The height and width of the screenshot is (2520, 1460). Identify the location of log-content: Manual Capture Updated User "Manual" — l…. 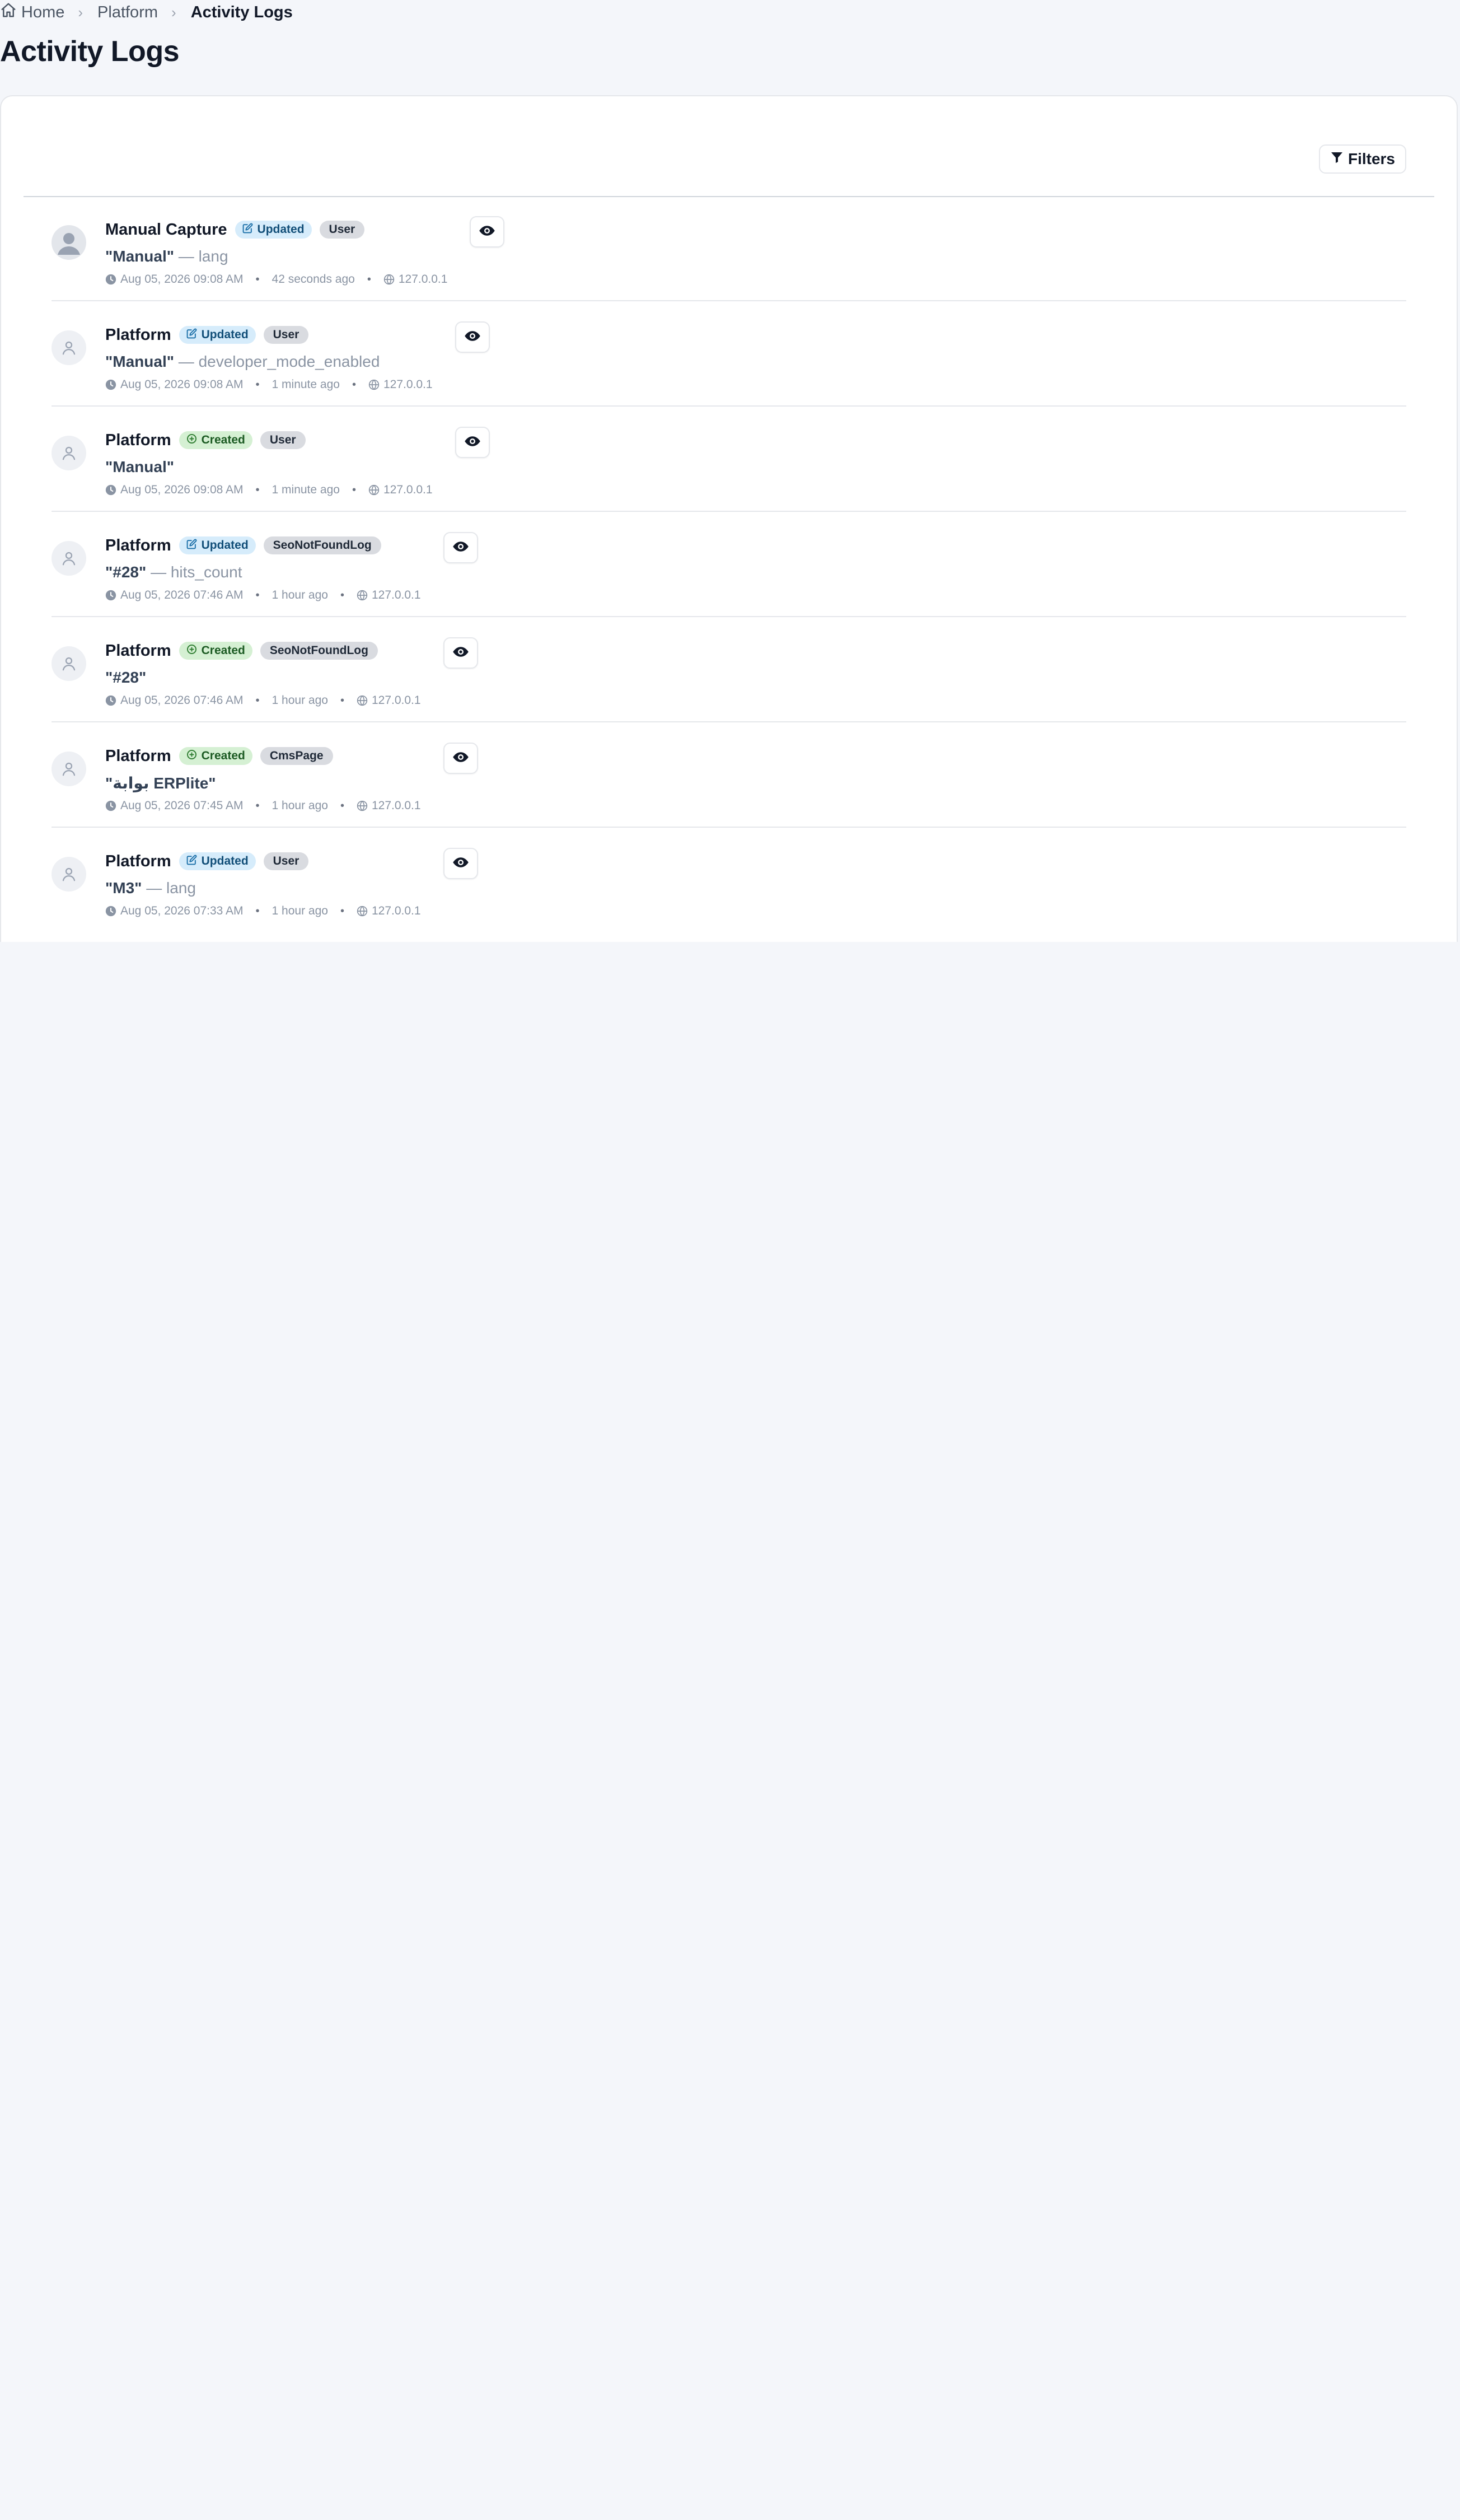
(304, 252).